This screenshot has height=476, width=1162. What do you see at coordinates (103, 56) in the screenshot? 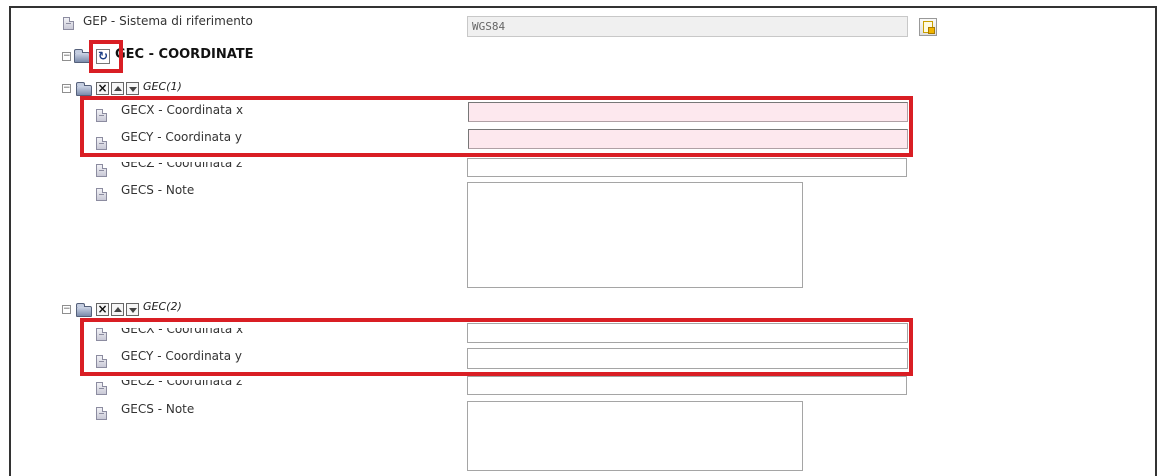
I see `refresh-icon: ↻` at bounding box center [103, 56].